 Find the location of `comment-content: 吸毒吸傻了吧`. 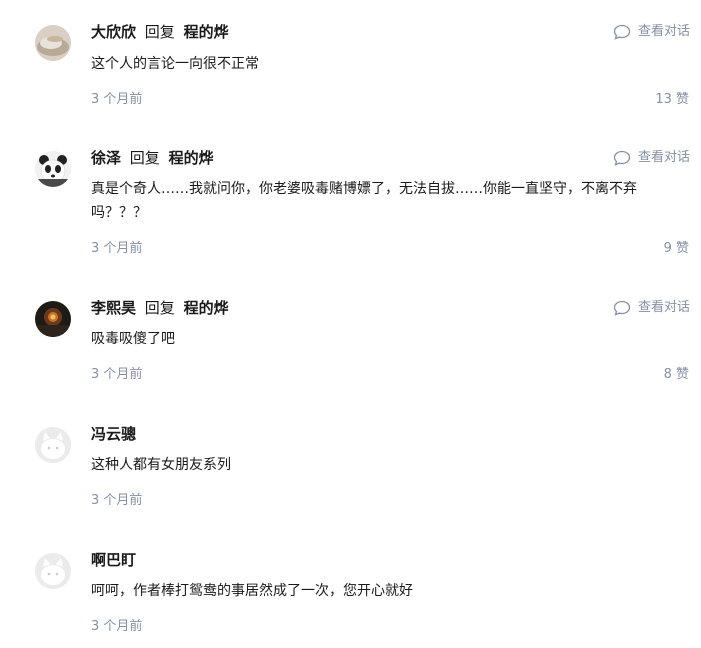

comment-content: 吸毒吸傻了吧 is located at coordinates (133, 339).